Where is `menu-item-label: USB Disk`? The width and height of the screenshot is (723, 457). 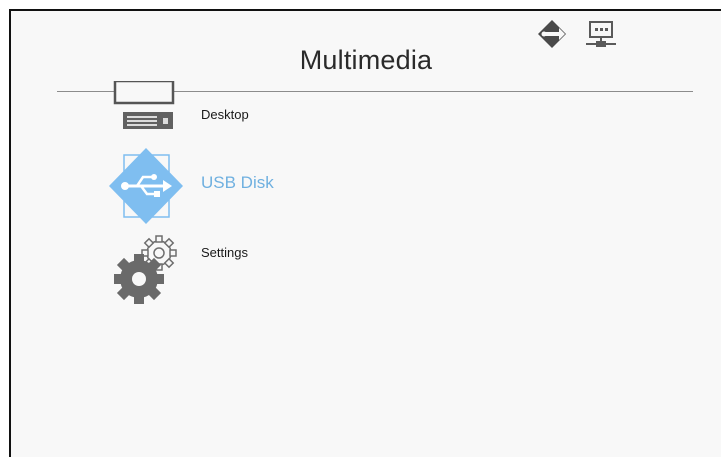 menu-item-label: USB Disk is located at coordinates (237, 182).